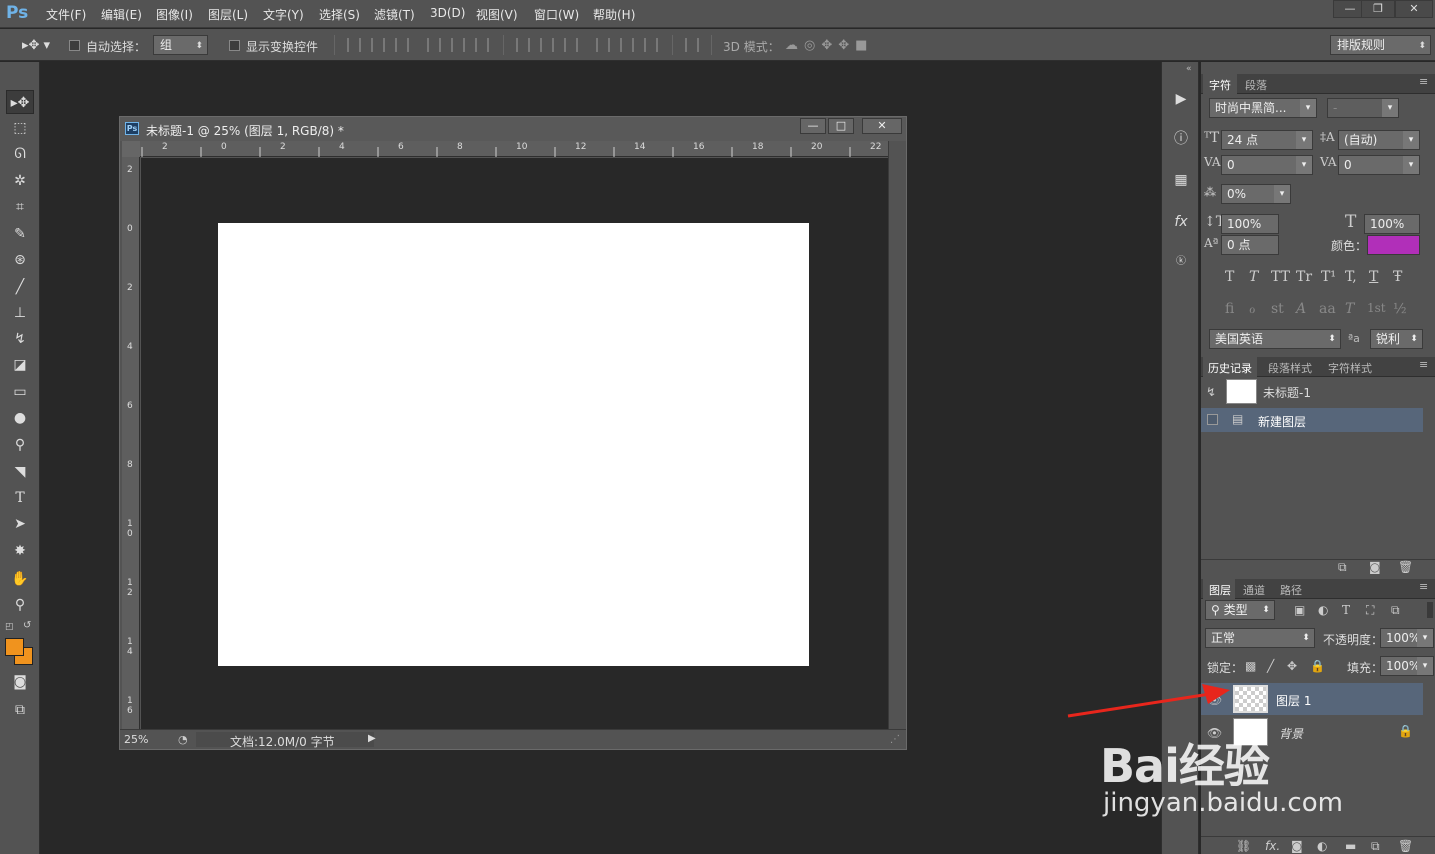 This screenshot has height=854, width=1435. What do you see at coordinates (1250, 245) in the screenshot?
I see `baseline-shift-field: 0 点` at bounding box center [1250, 245].